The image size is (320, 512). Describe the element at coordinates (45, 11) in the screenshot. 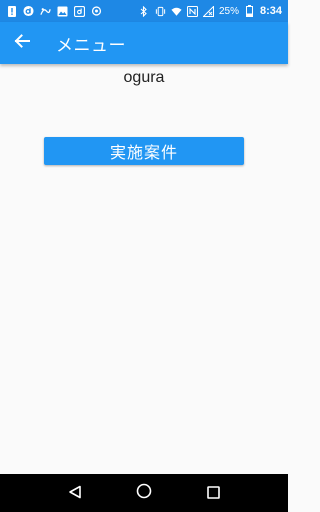

I see `voice-icon` at that location.